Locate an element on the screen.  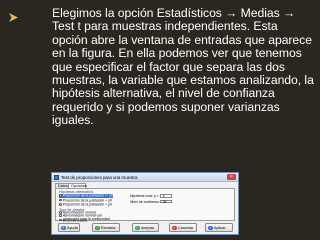
help-button: ? Ayuda is located at coordinates (69, 227).